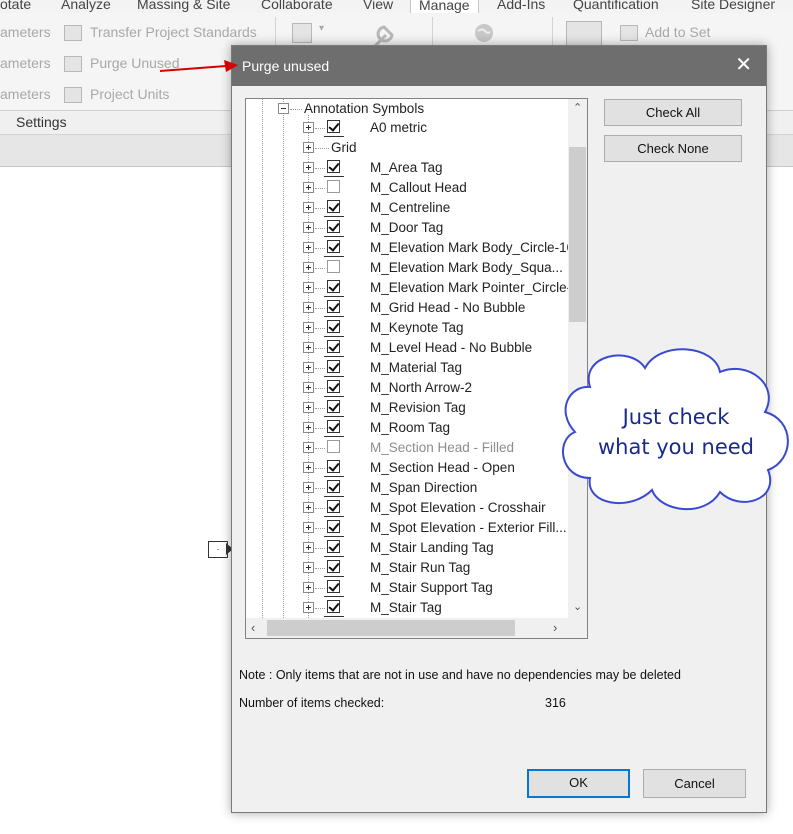 The image size is (793, 834). Describe the element at coordinates (173, 32) in the screenshot. I see `transfer-project-standards-button: Transfer Project Standards` at that location.